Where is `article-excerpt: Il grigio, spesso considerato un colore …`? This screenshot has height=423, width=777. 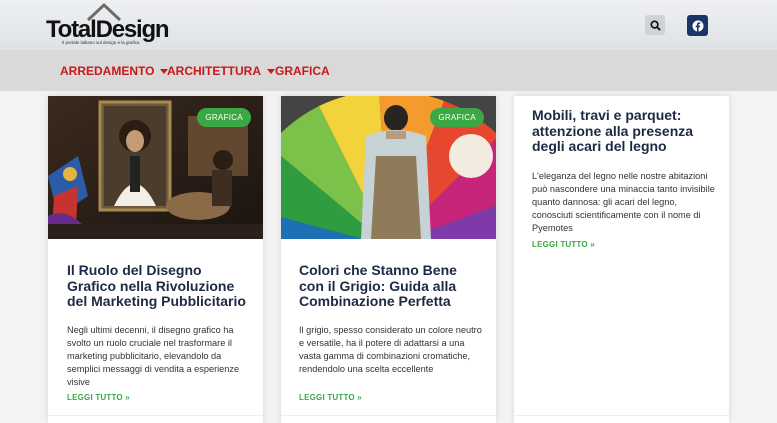
article-excerpt: Il grigio, spesso considerato un colore … is located at coordinates (390, 349).